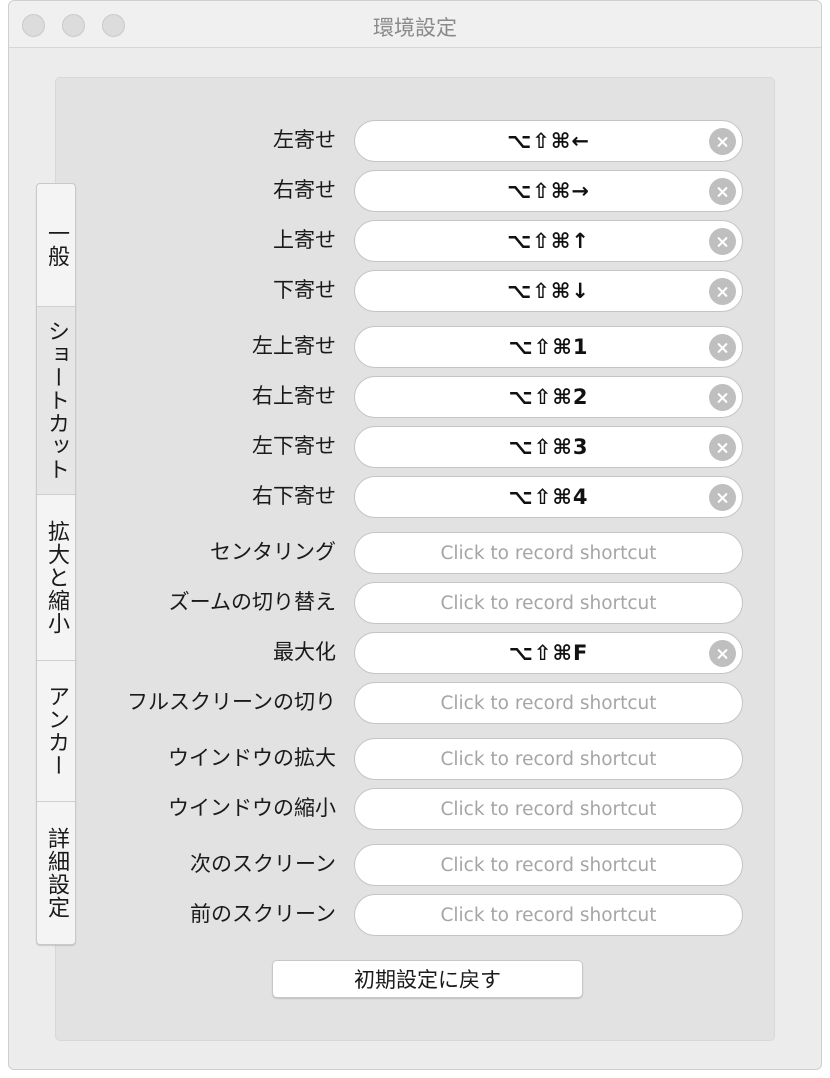 This screenshot has height=1078, width=830. I want to click on shortcut-value: ⌥⇧⌘1, so click(548, 347).